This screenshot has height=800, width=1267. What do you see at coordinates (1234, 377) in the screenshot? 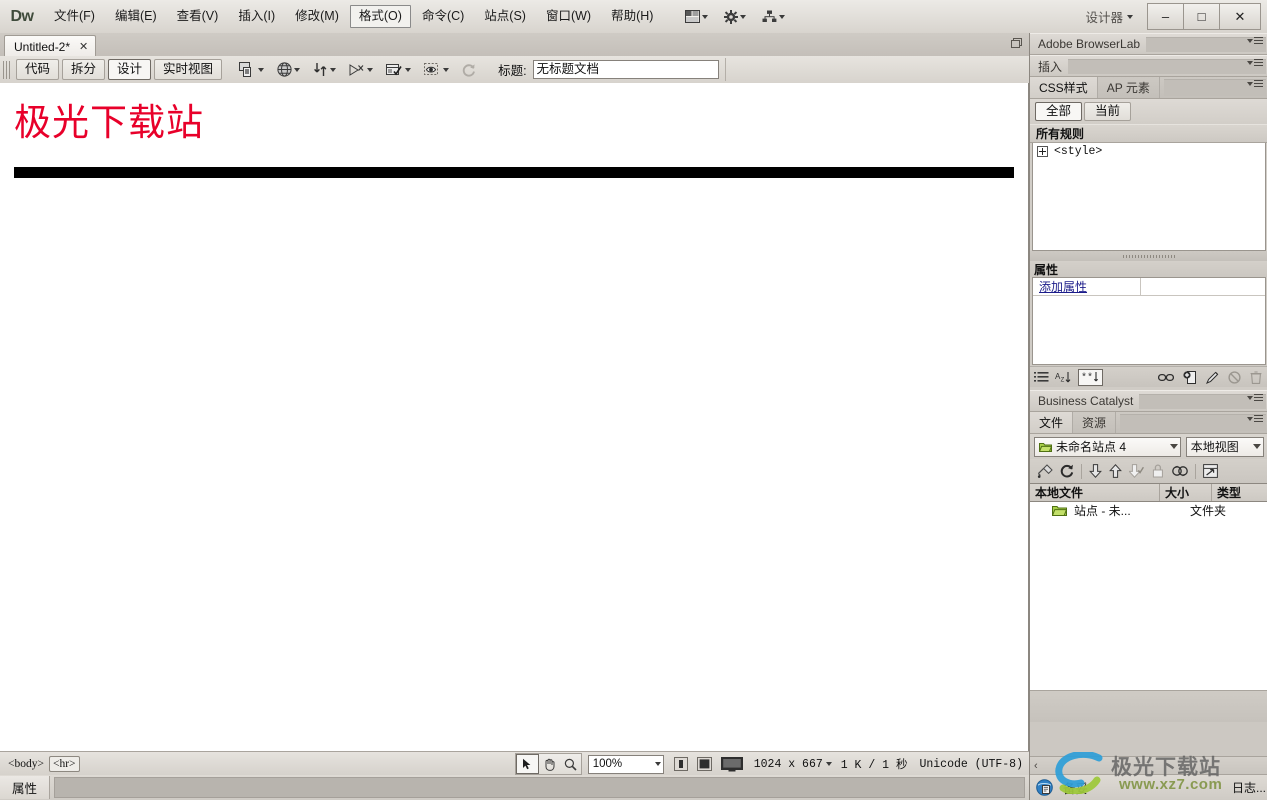
I see `disable-property-button` at bounding box center [1234, 377].